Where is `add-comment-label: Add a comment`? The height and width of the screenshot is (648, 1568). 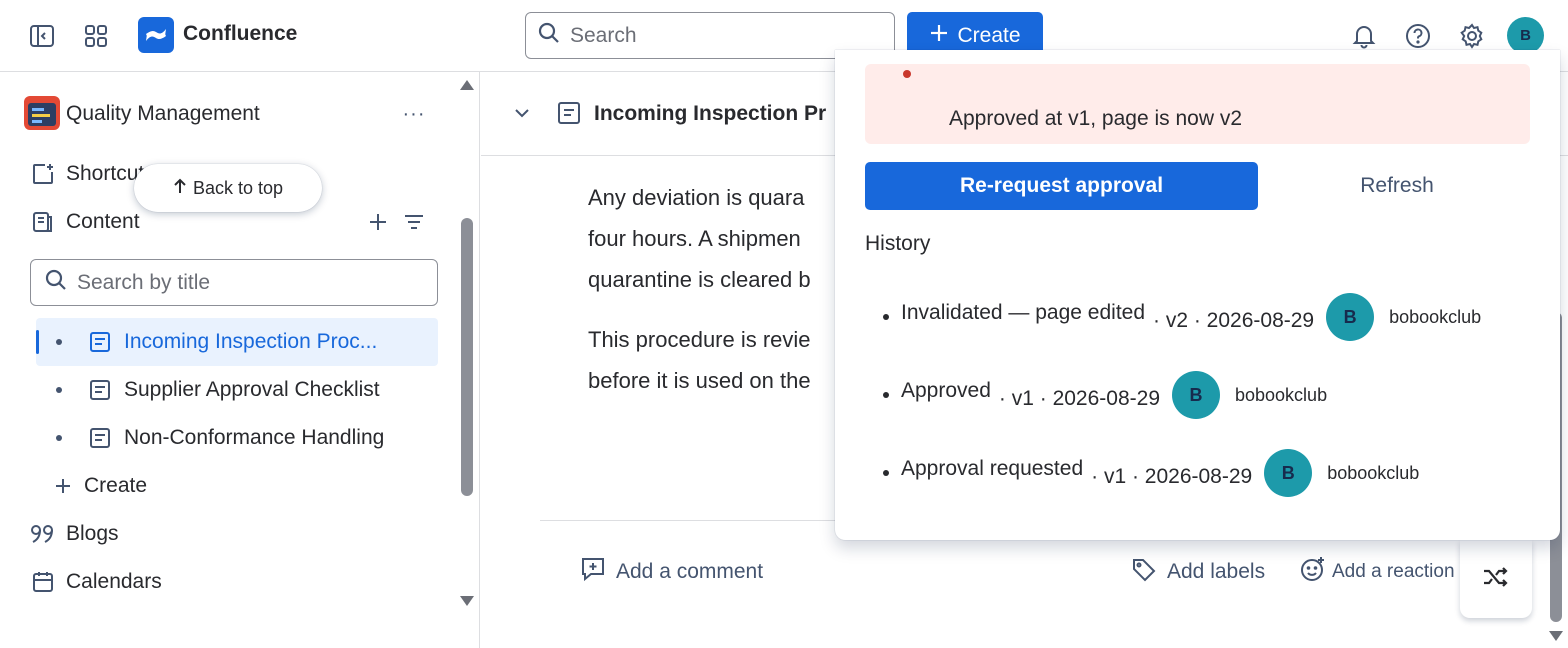
add-comment-label: Add a comment is located at coordinates (690, 571).